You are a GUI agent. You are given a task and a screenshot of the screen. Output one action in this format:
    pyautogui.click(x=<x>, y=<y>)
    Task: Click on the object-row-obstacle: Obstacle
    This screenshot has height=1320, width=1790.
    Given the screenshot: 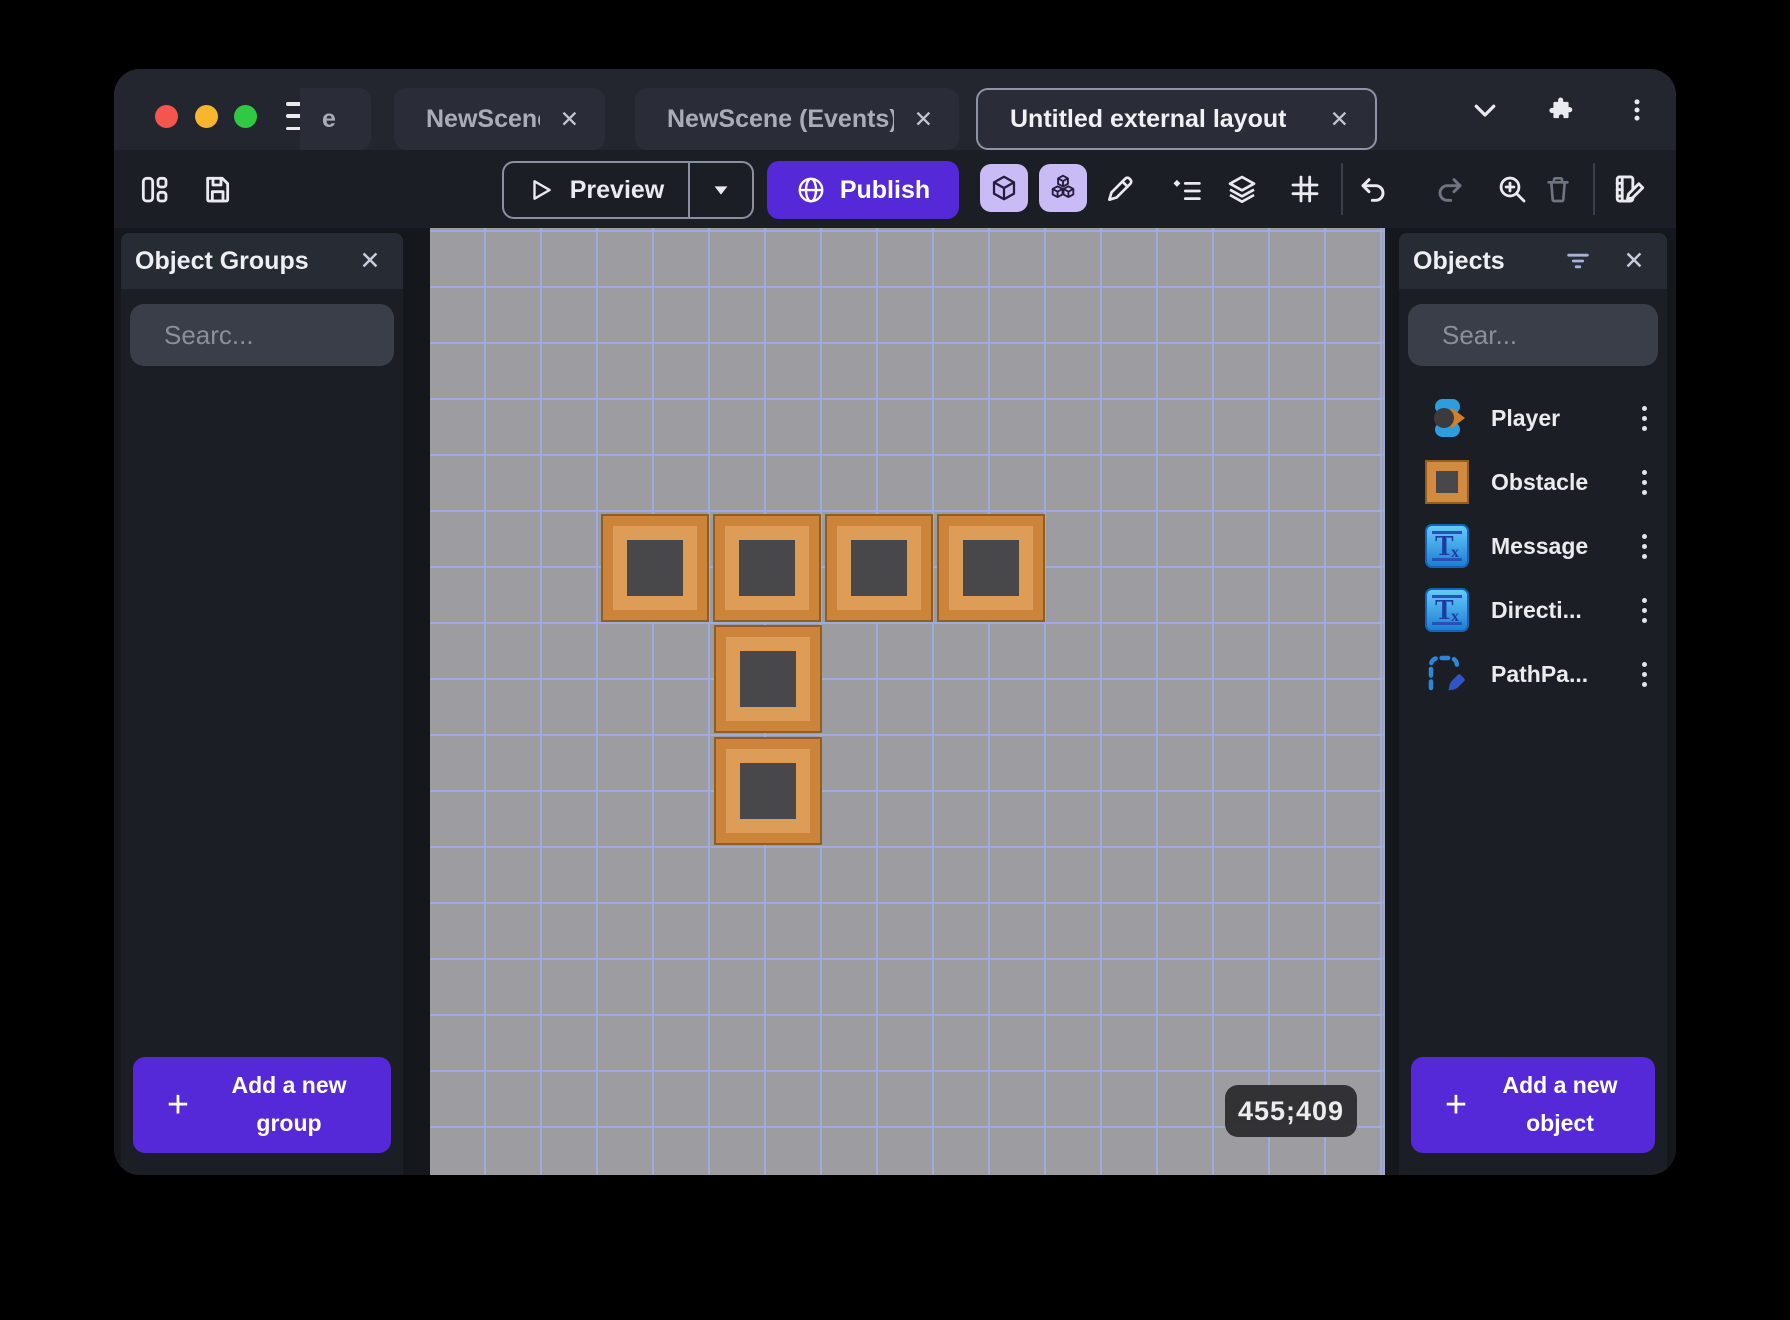 What is the action you would take?
    pyautogui.click(x=1533, y=482)
    